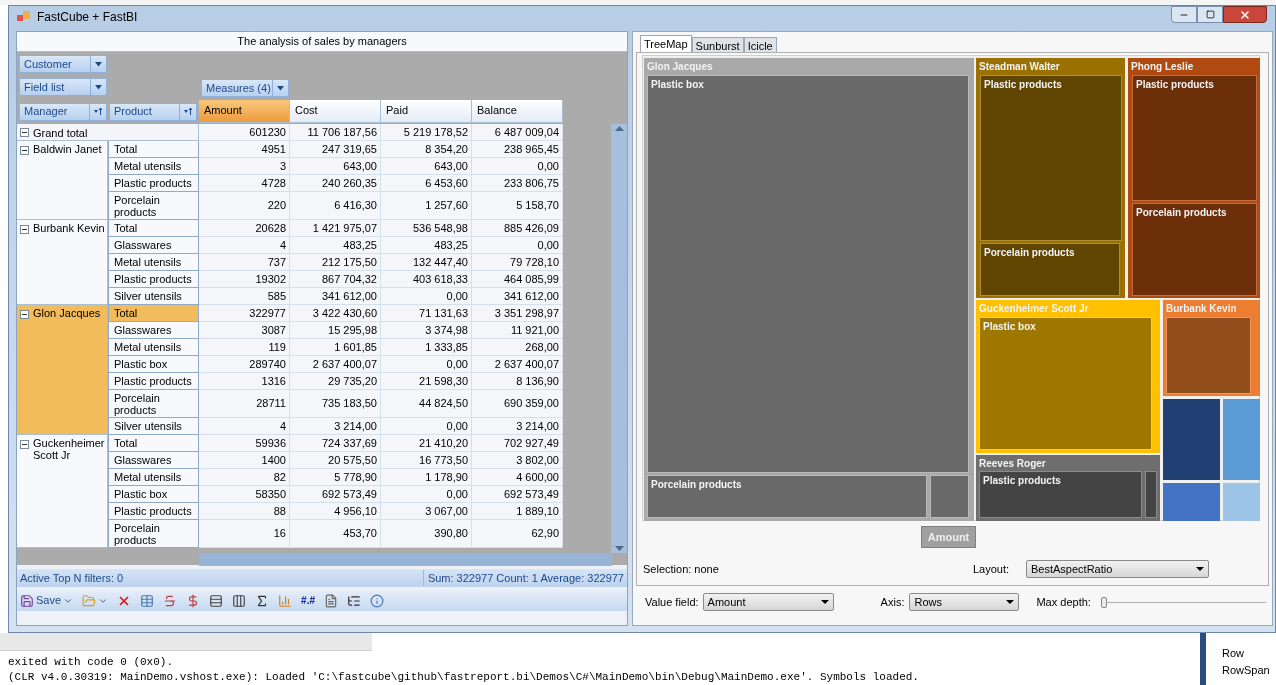  What do you see at coordinates (308, 600) in the screenshot?
I see `number-format-button: #.#` at bounding box center [308, 600].